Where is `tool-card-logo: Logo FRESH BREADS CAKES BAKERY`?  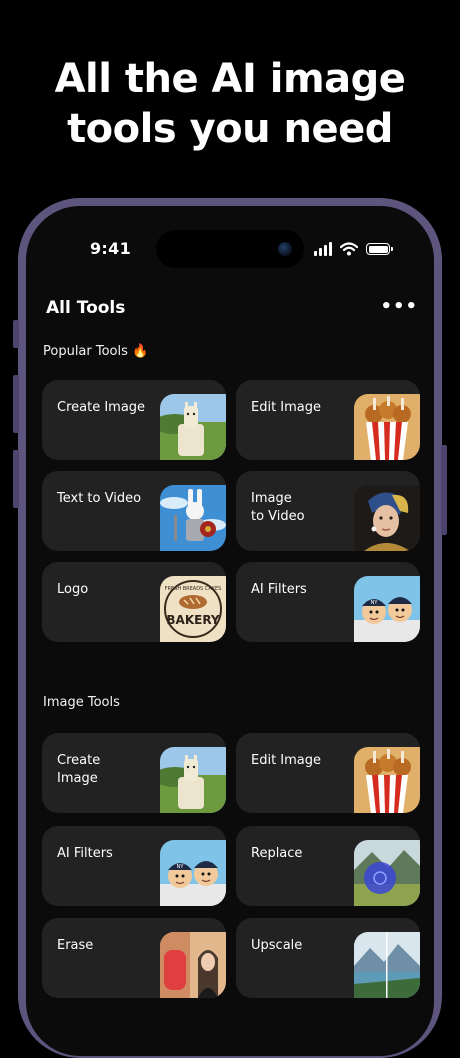
tool-card-logo: Logo FRESH BREADS CAKES BAKERY is located at coordinates (134, 602).